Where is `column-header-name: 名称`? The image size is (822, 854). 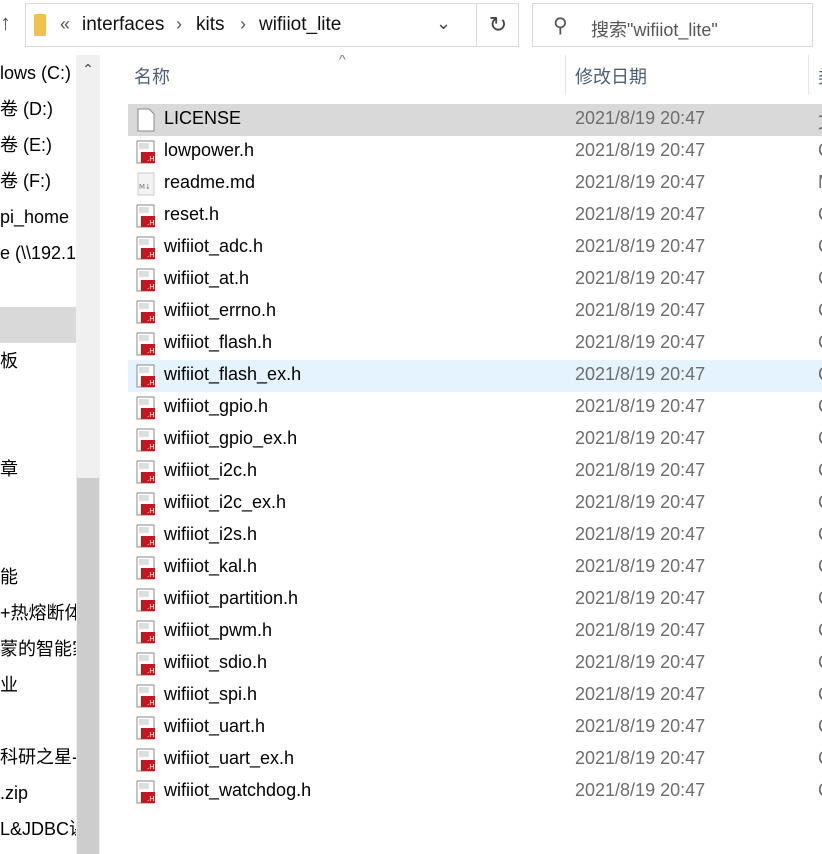
column-header-name: 名称 is located at coordinates (152, 76).